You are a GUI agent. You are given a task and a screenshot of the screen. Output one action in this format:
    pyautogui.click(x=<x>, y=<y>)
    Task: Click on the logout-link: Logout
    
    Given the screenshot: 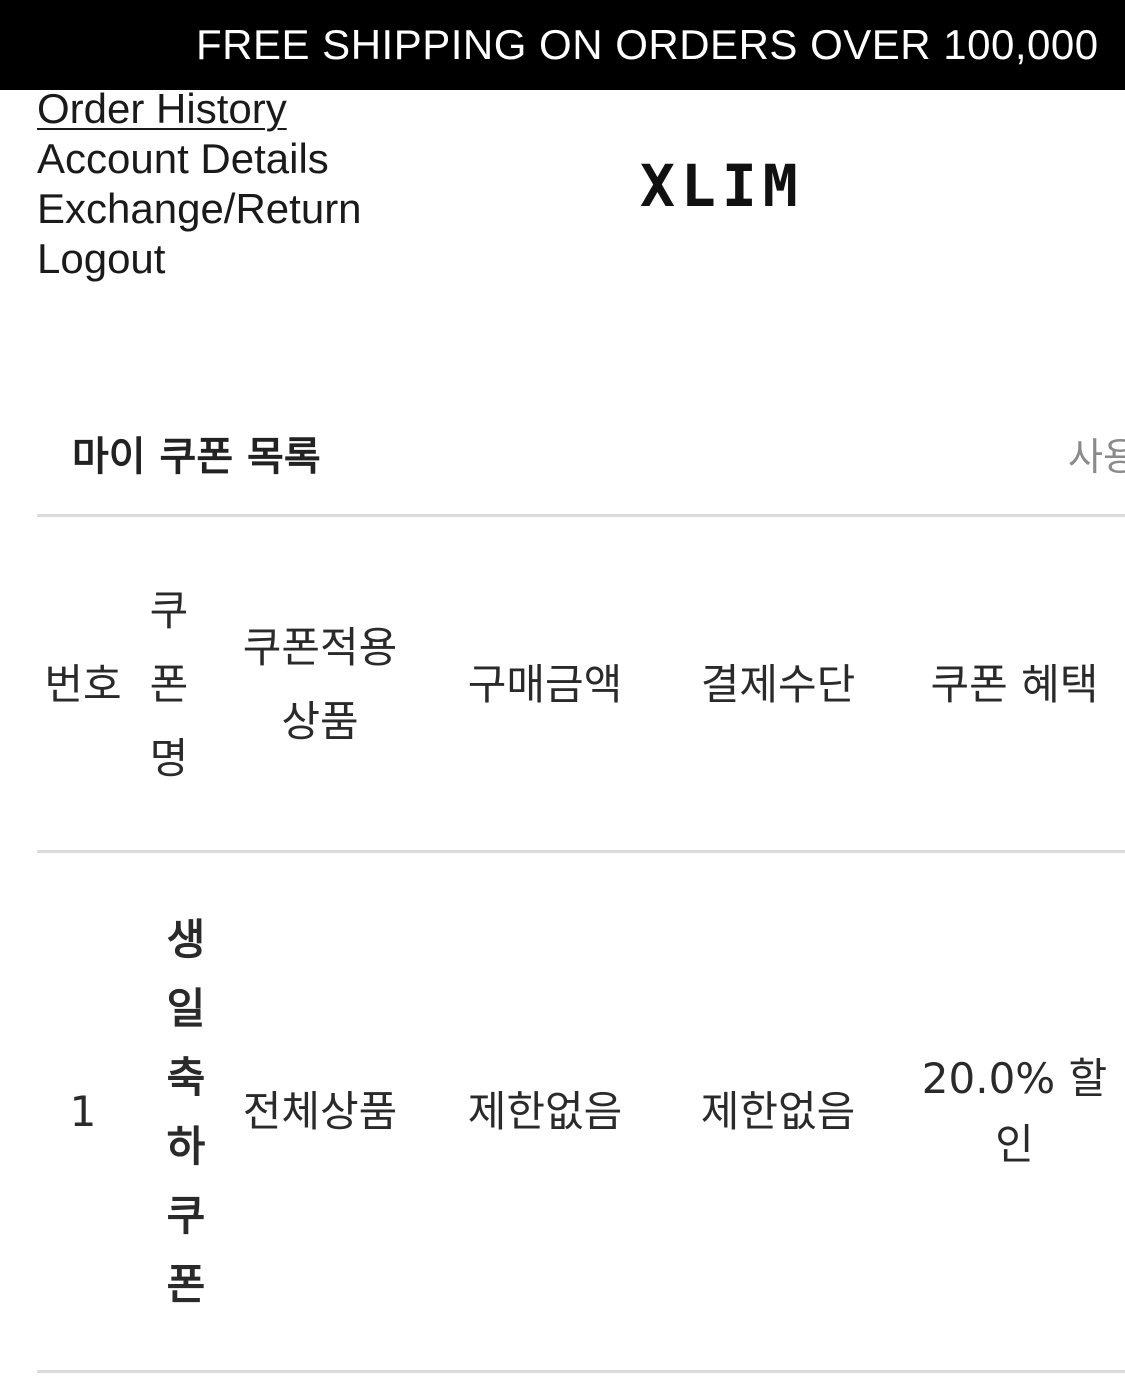 What is the action you would take?
    pyautogui.click(x=199, y=259)
    